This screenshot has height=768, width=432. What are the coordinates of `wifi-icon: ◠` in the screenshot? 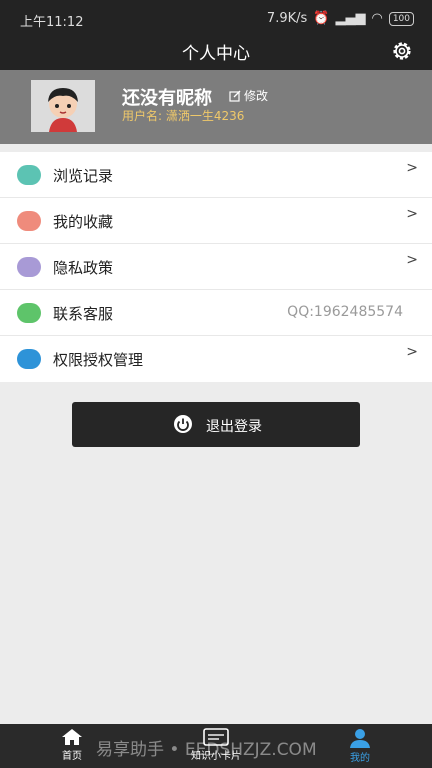 It's located at (377, 18).